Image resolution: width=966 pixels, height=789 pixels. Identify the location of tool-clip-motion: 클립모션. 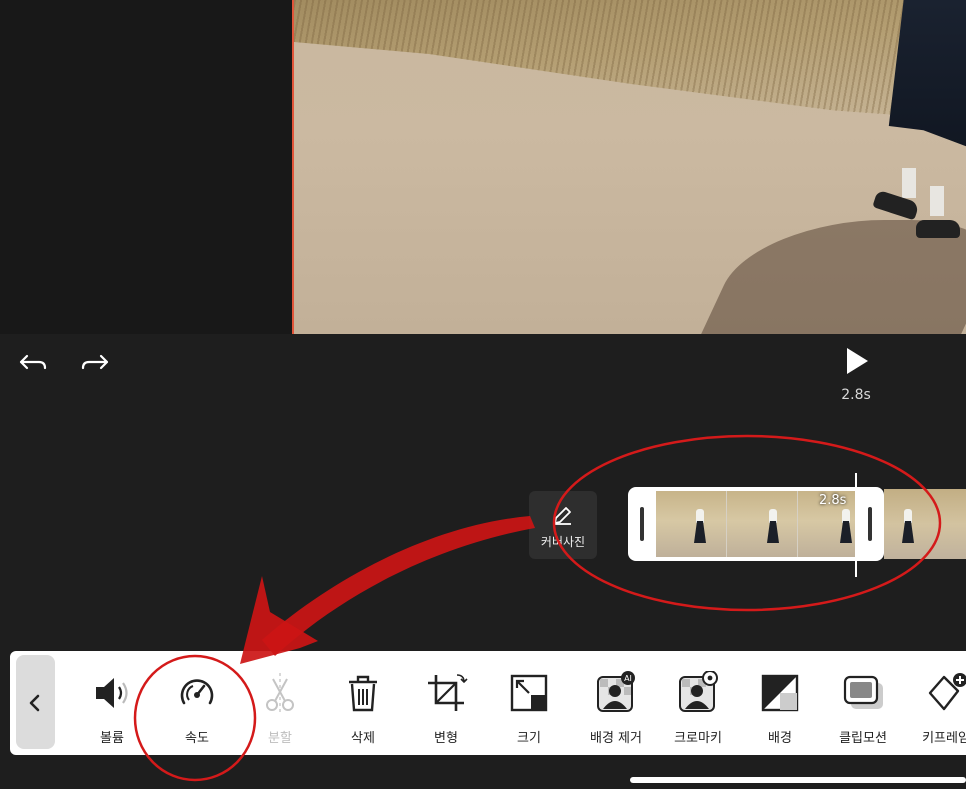
(863, 703).